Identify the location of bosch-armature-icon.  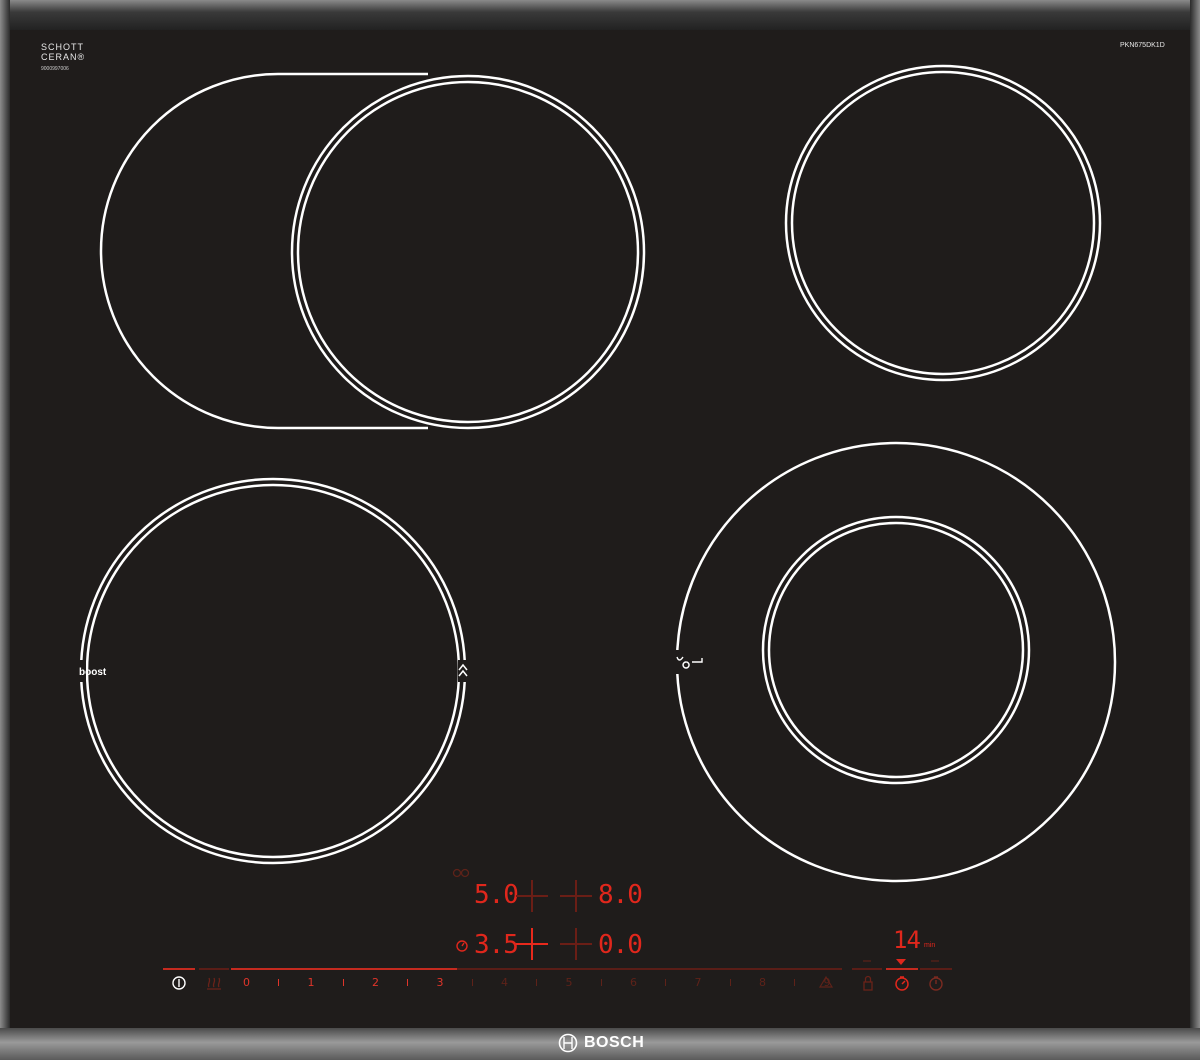
(568, 1043).